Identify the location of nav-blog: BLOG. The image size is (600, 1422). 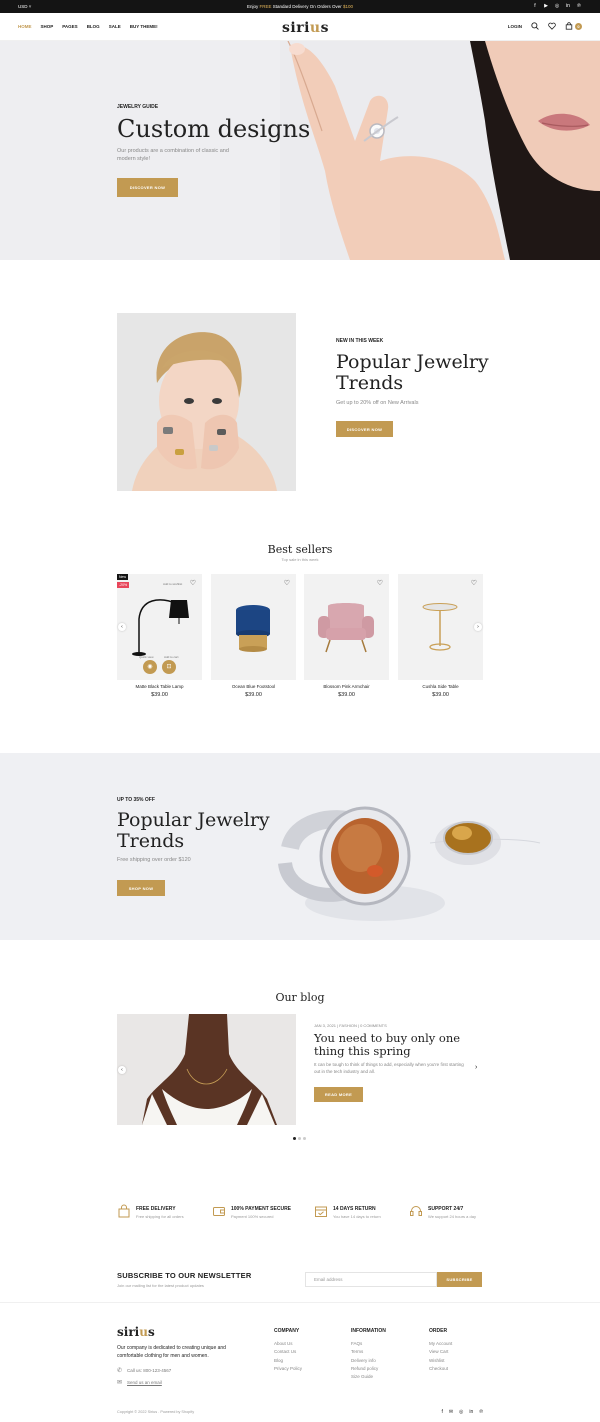
(93, 26).